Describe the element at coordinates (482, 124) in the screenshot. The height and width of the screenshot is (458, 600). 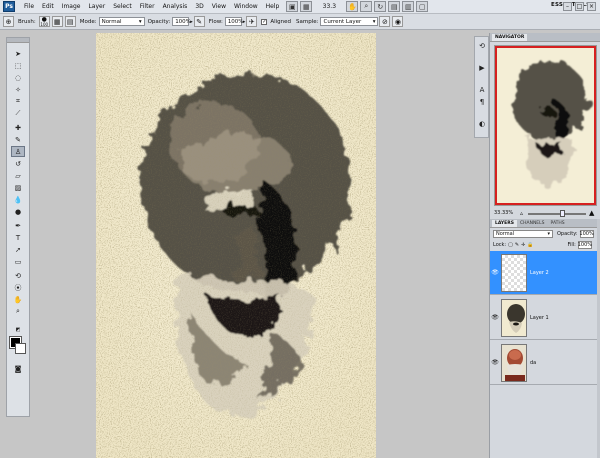
I see `adjustments-panel-icon: ◐` at that location.